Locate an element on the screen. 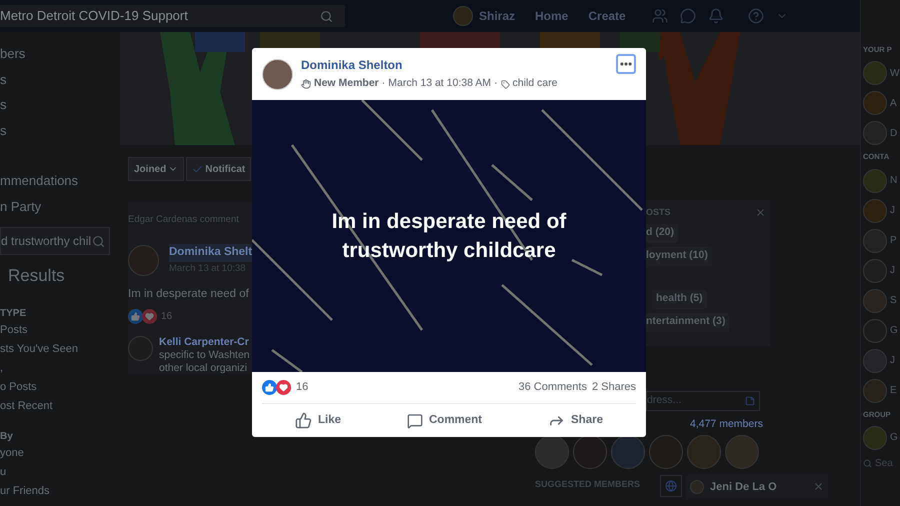 The width and height of the screenshot is (900, 506). filter-option: ur Friends is located at coordinates (25, 491).